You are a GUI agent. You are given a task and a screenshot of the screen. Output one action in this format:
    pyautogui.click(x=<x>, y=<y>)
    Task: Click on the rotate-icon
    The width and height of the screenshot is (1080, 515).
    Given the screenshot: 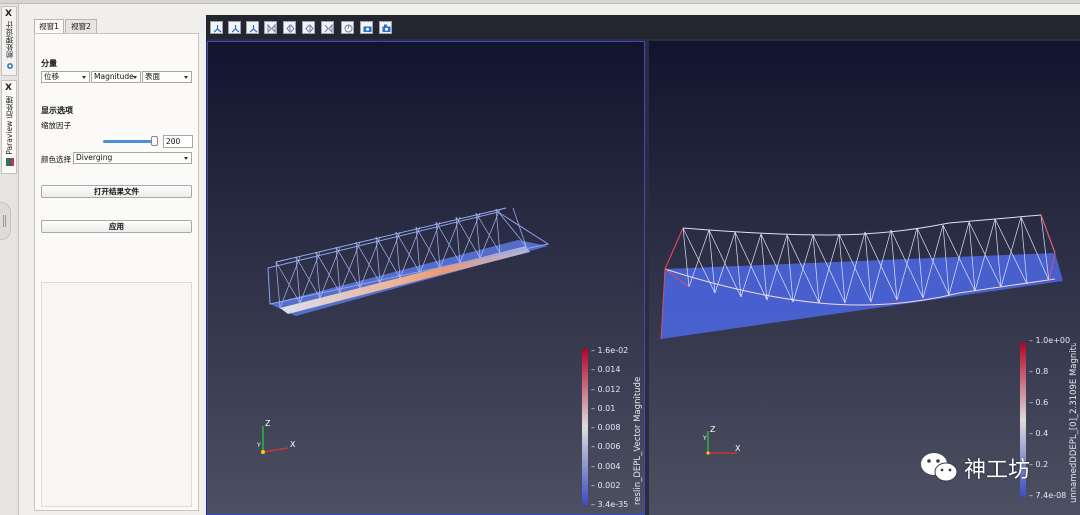 What is the action you would take?
    pyautogui.click(x=347, y=27)
    